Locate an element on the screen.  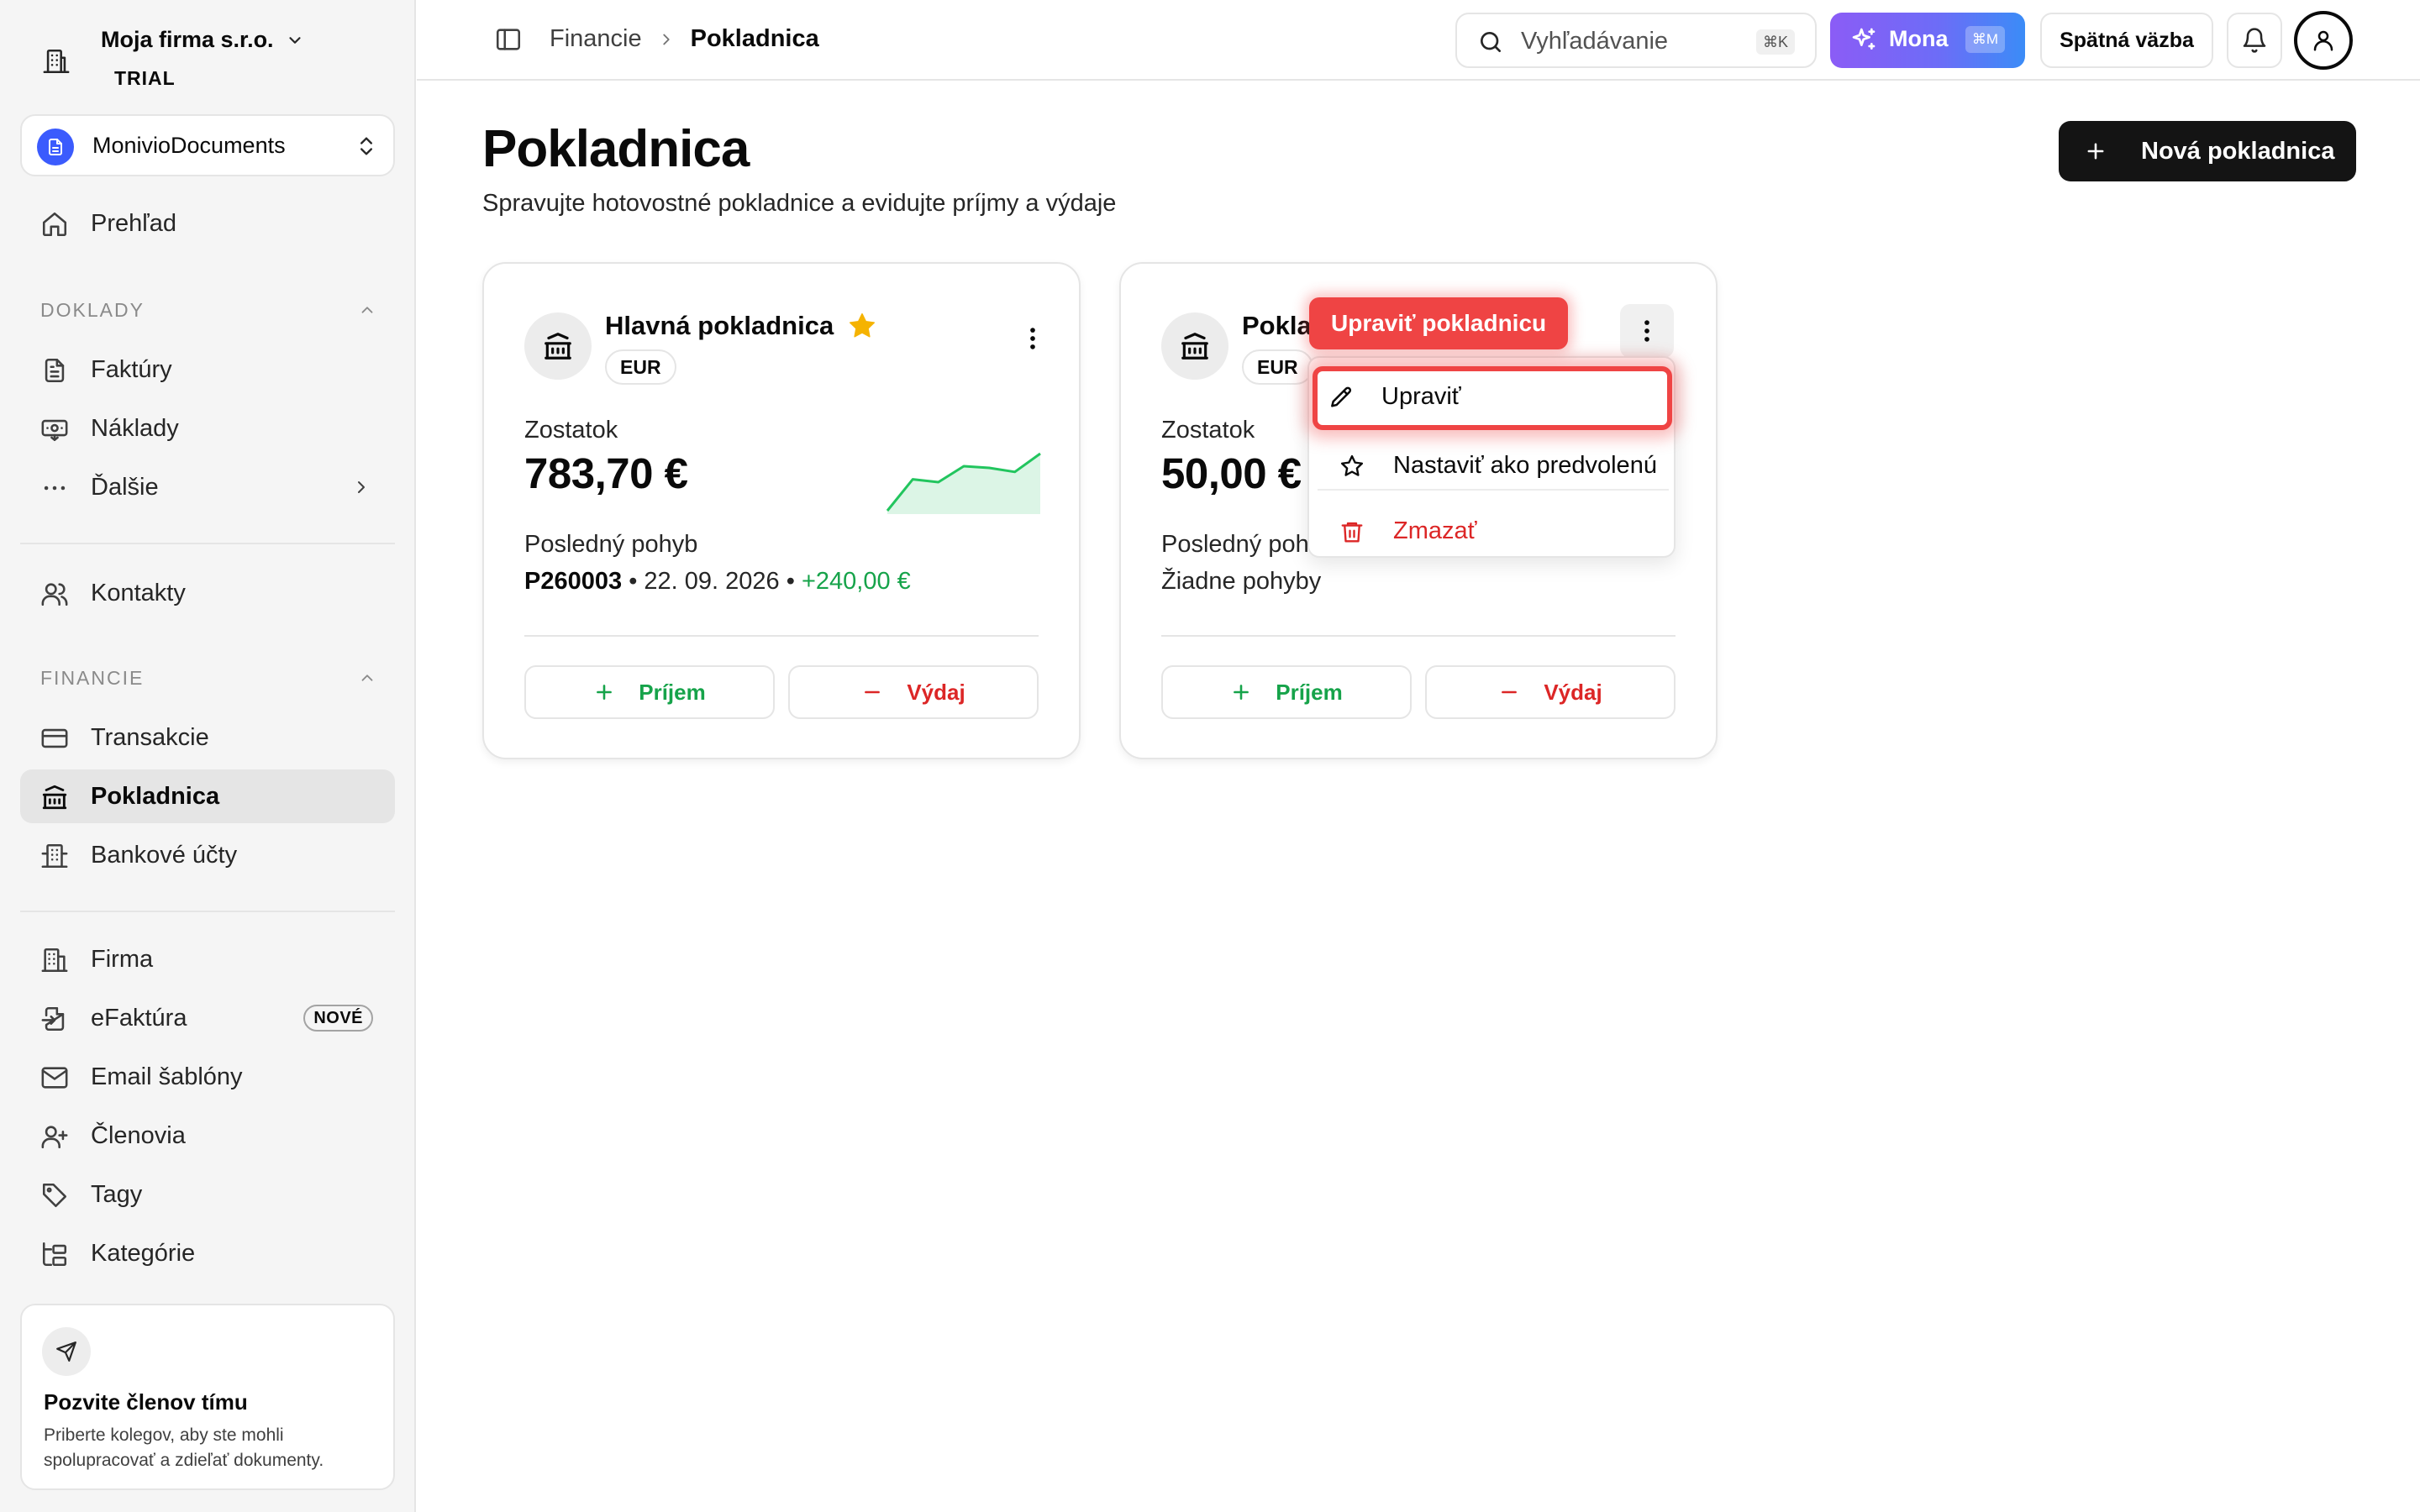
sidebar-item-label: Bankové účty is located at coordinates (165, 855).